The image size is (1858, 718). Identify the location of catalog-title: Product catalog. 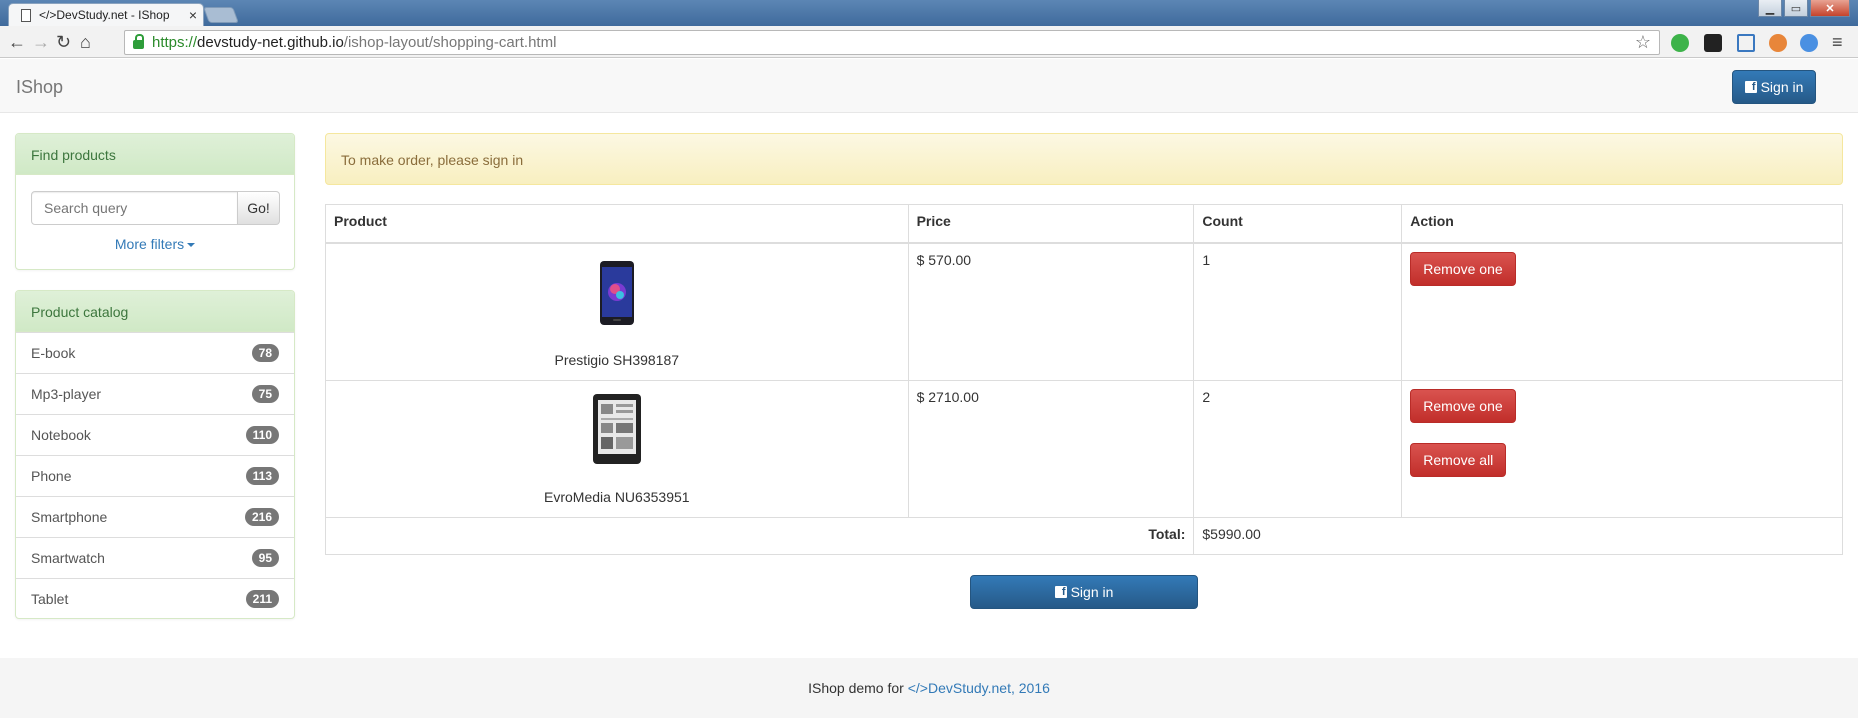
(155, 311).